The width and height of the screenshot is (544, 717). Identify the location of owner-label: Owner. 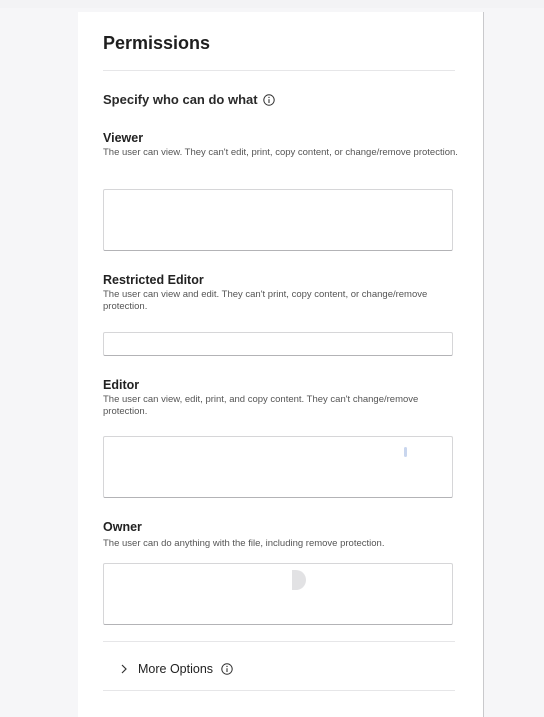
(122, 527).